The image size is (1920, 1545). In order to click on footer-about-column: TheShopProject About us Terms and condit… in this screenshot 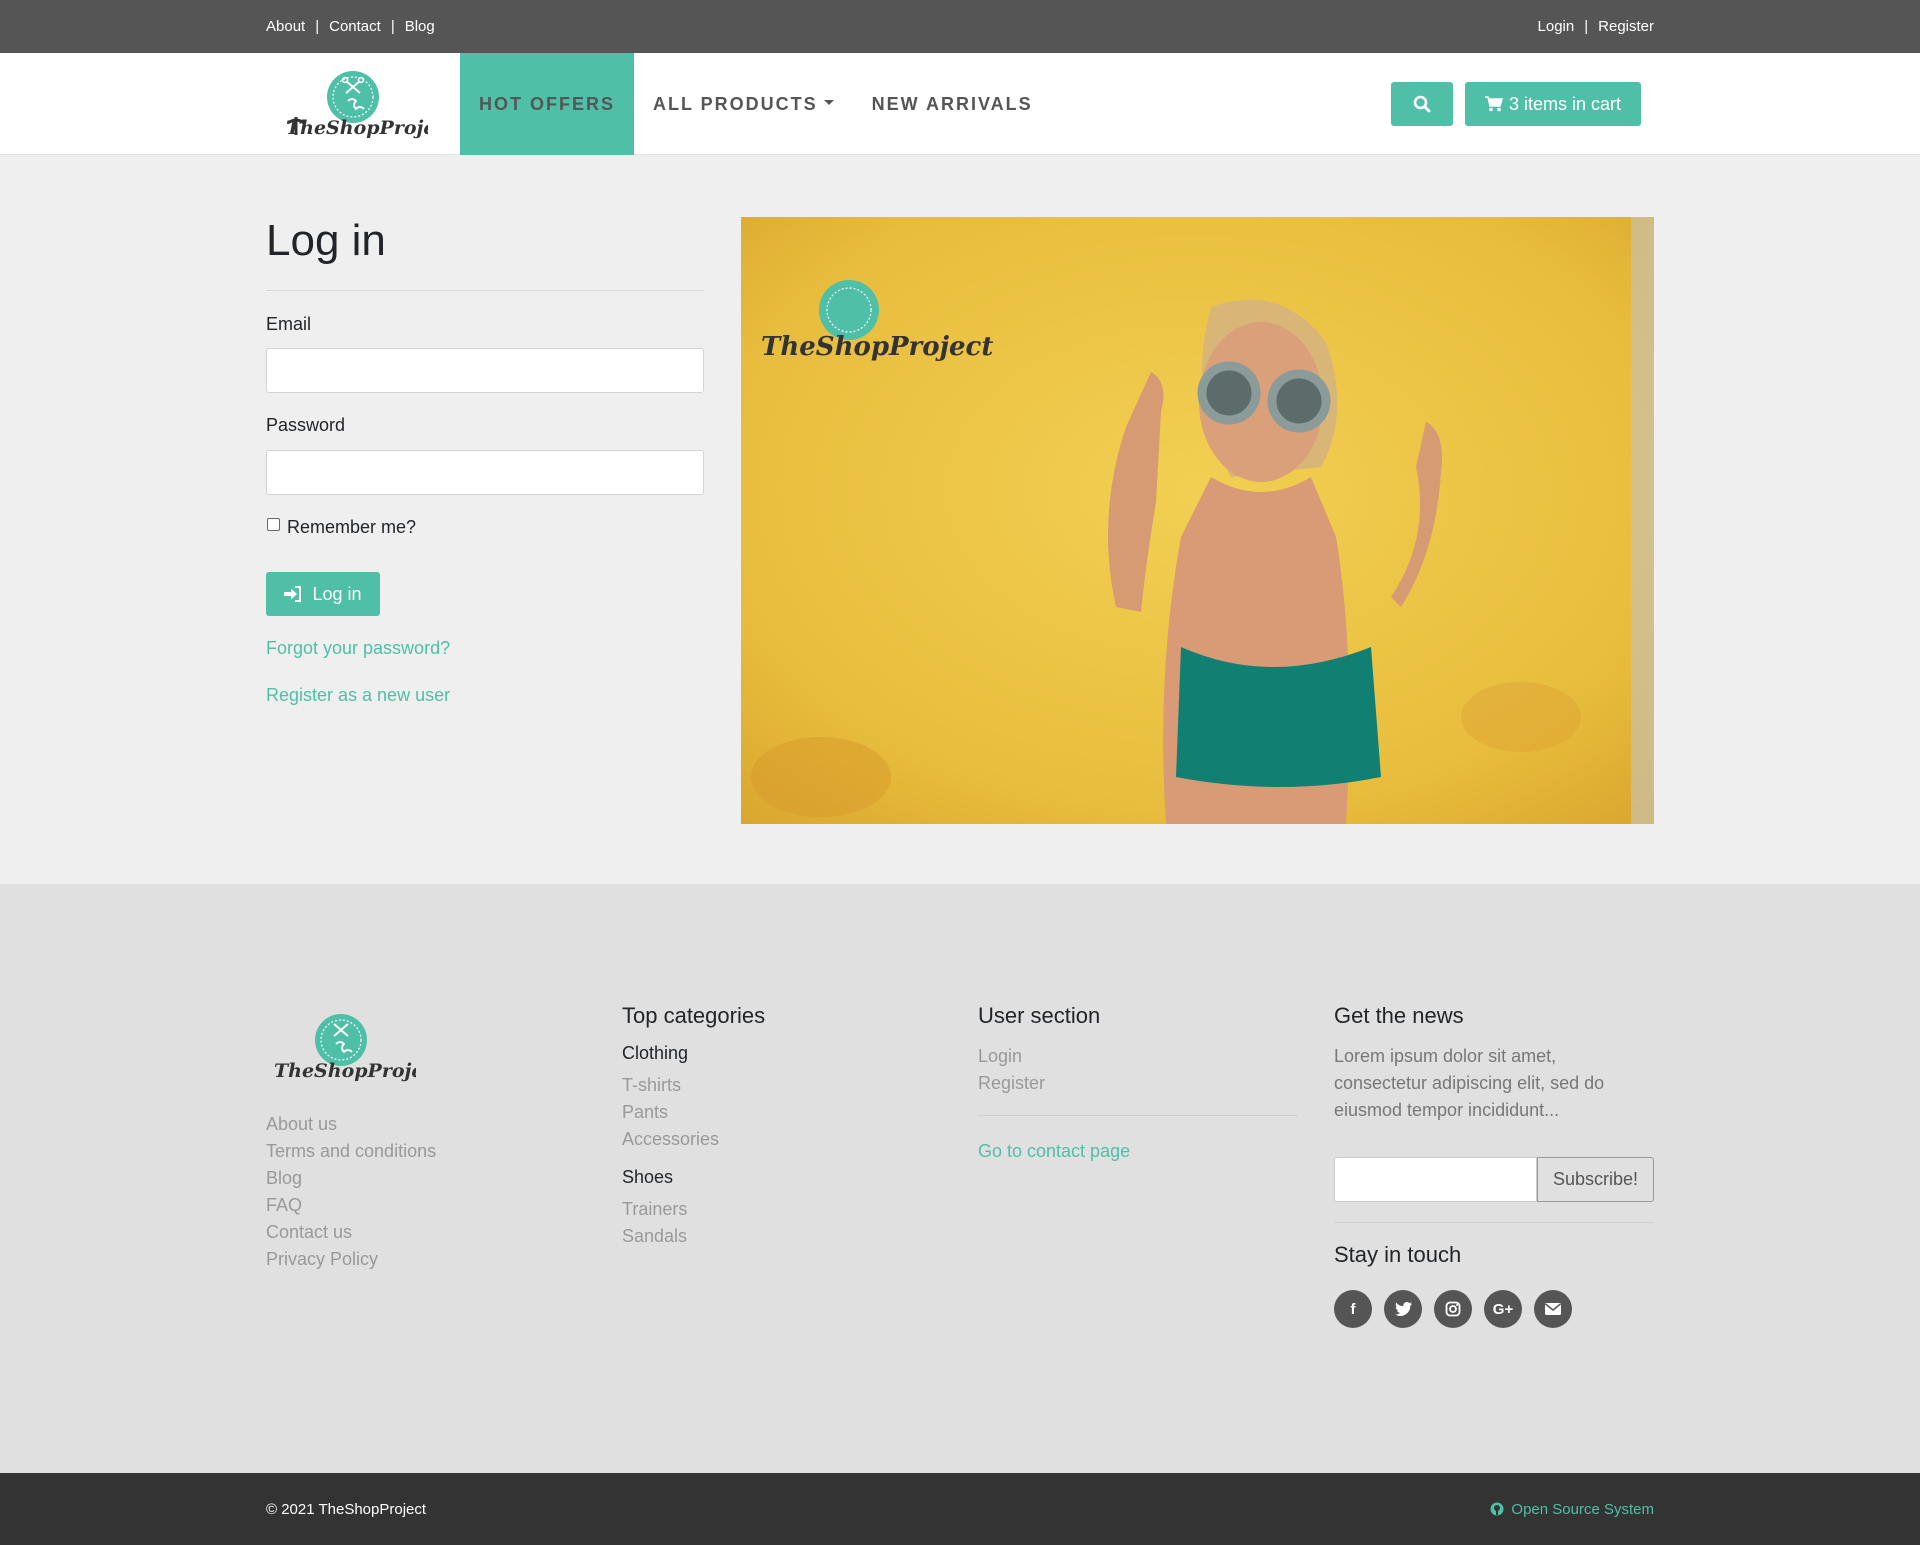, I will do `click(355, 1141)`.